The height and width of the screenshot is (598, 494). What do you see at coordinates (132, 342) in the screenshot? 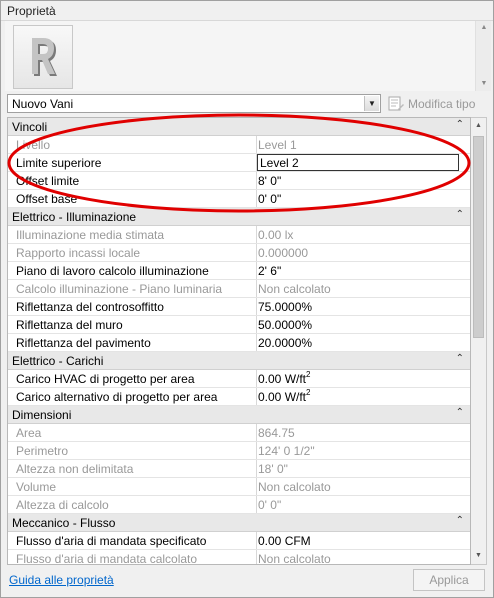
I see `property-label: Riflettanza del pavimento` at bounding box center [132, 342].